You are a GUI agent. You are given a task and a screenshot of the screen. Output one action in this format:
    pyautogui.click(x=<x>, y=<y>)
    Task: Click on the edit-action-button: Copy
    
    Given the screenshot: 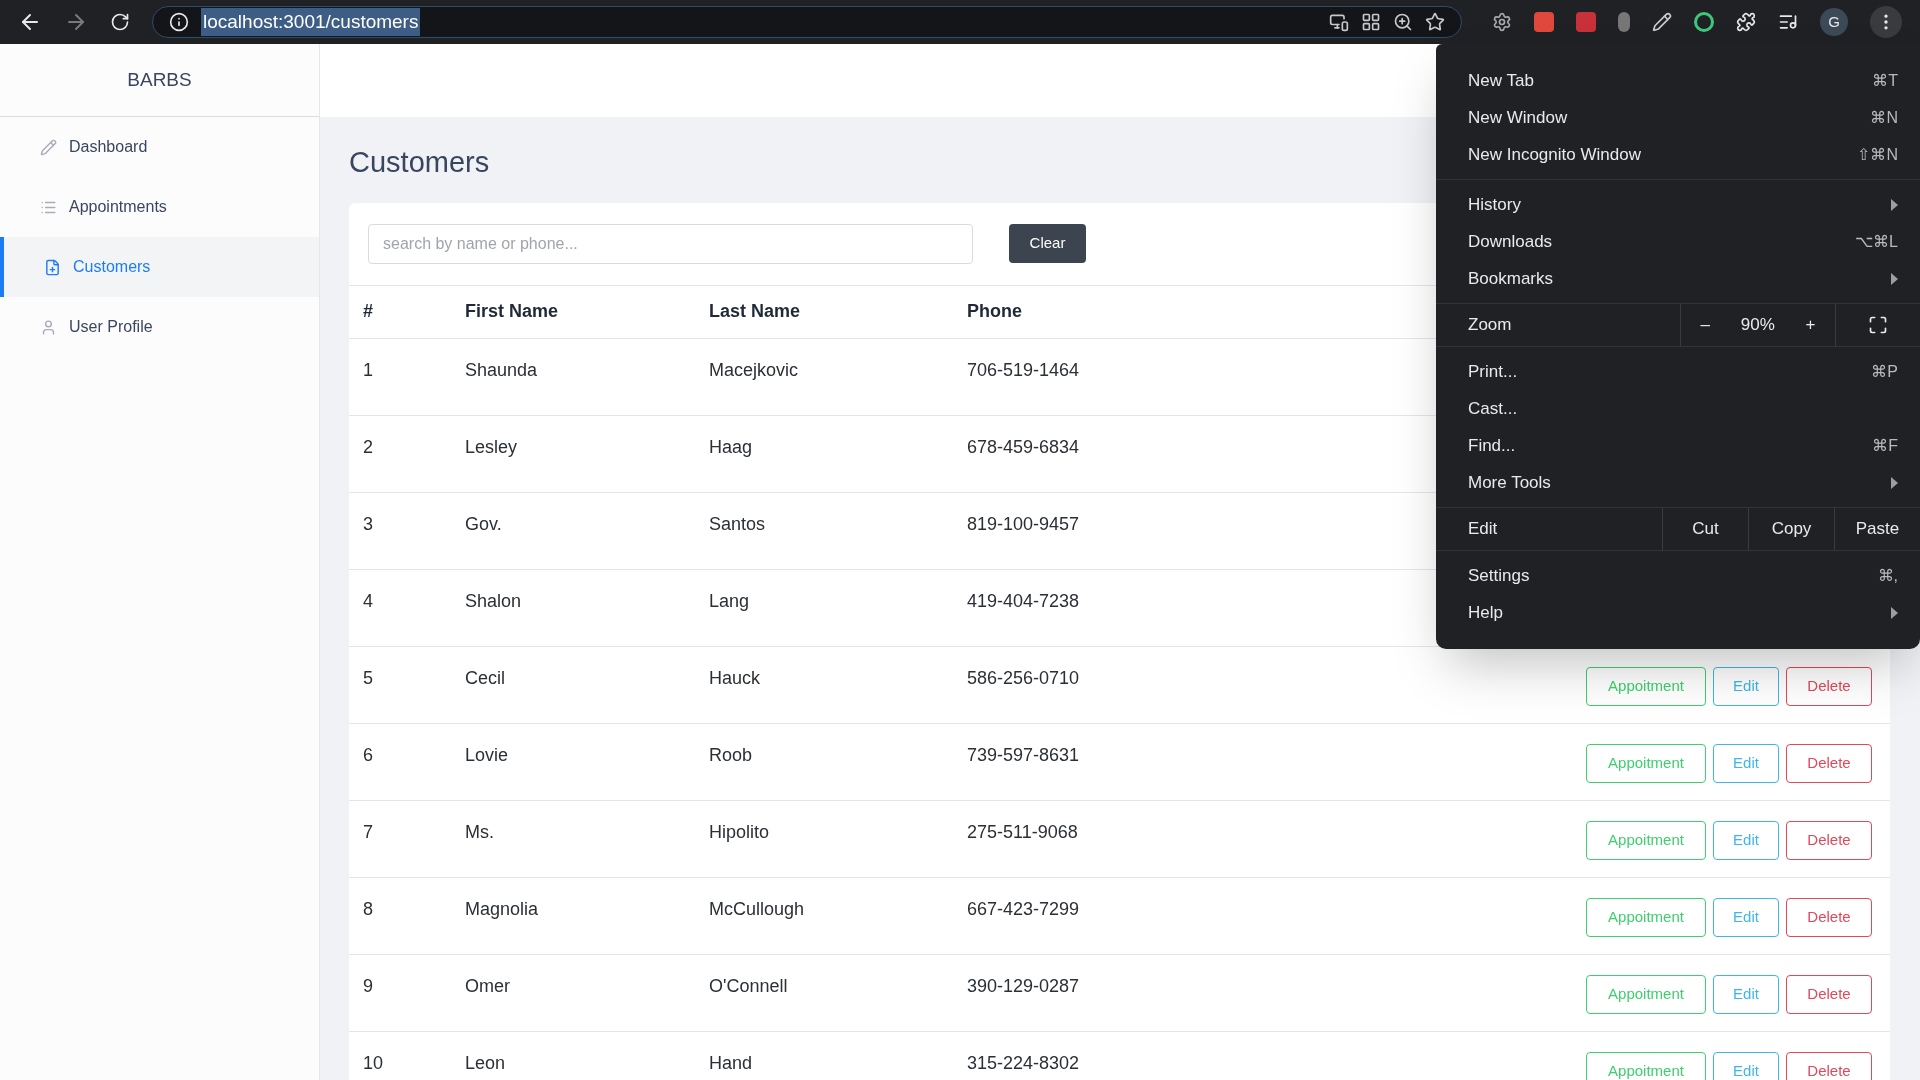 What is the action you would take?
    pyautogui.click(x=1791, y=529)
    